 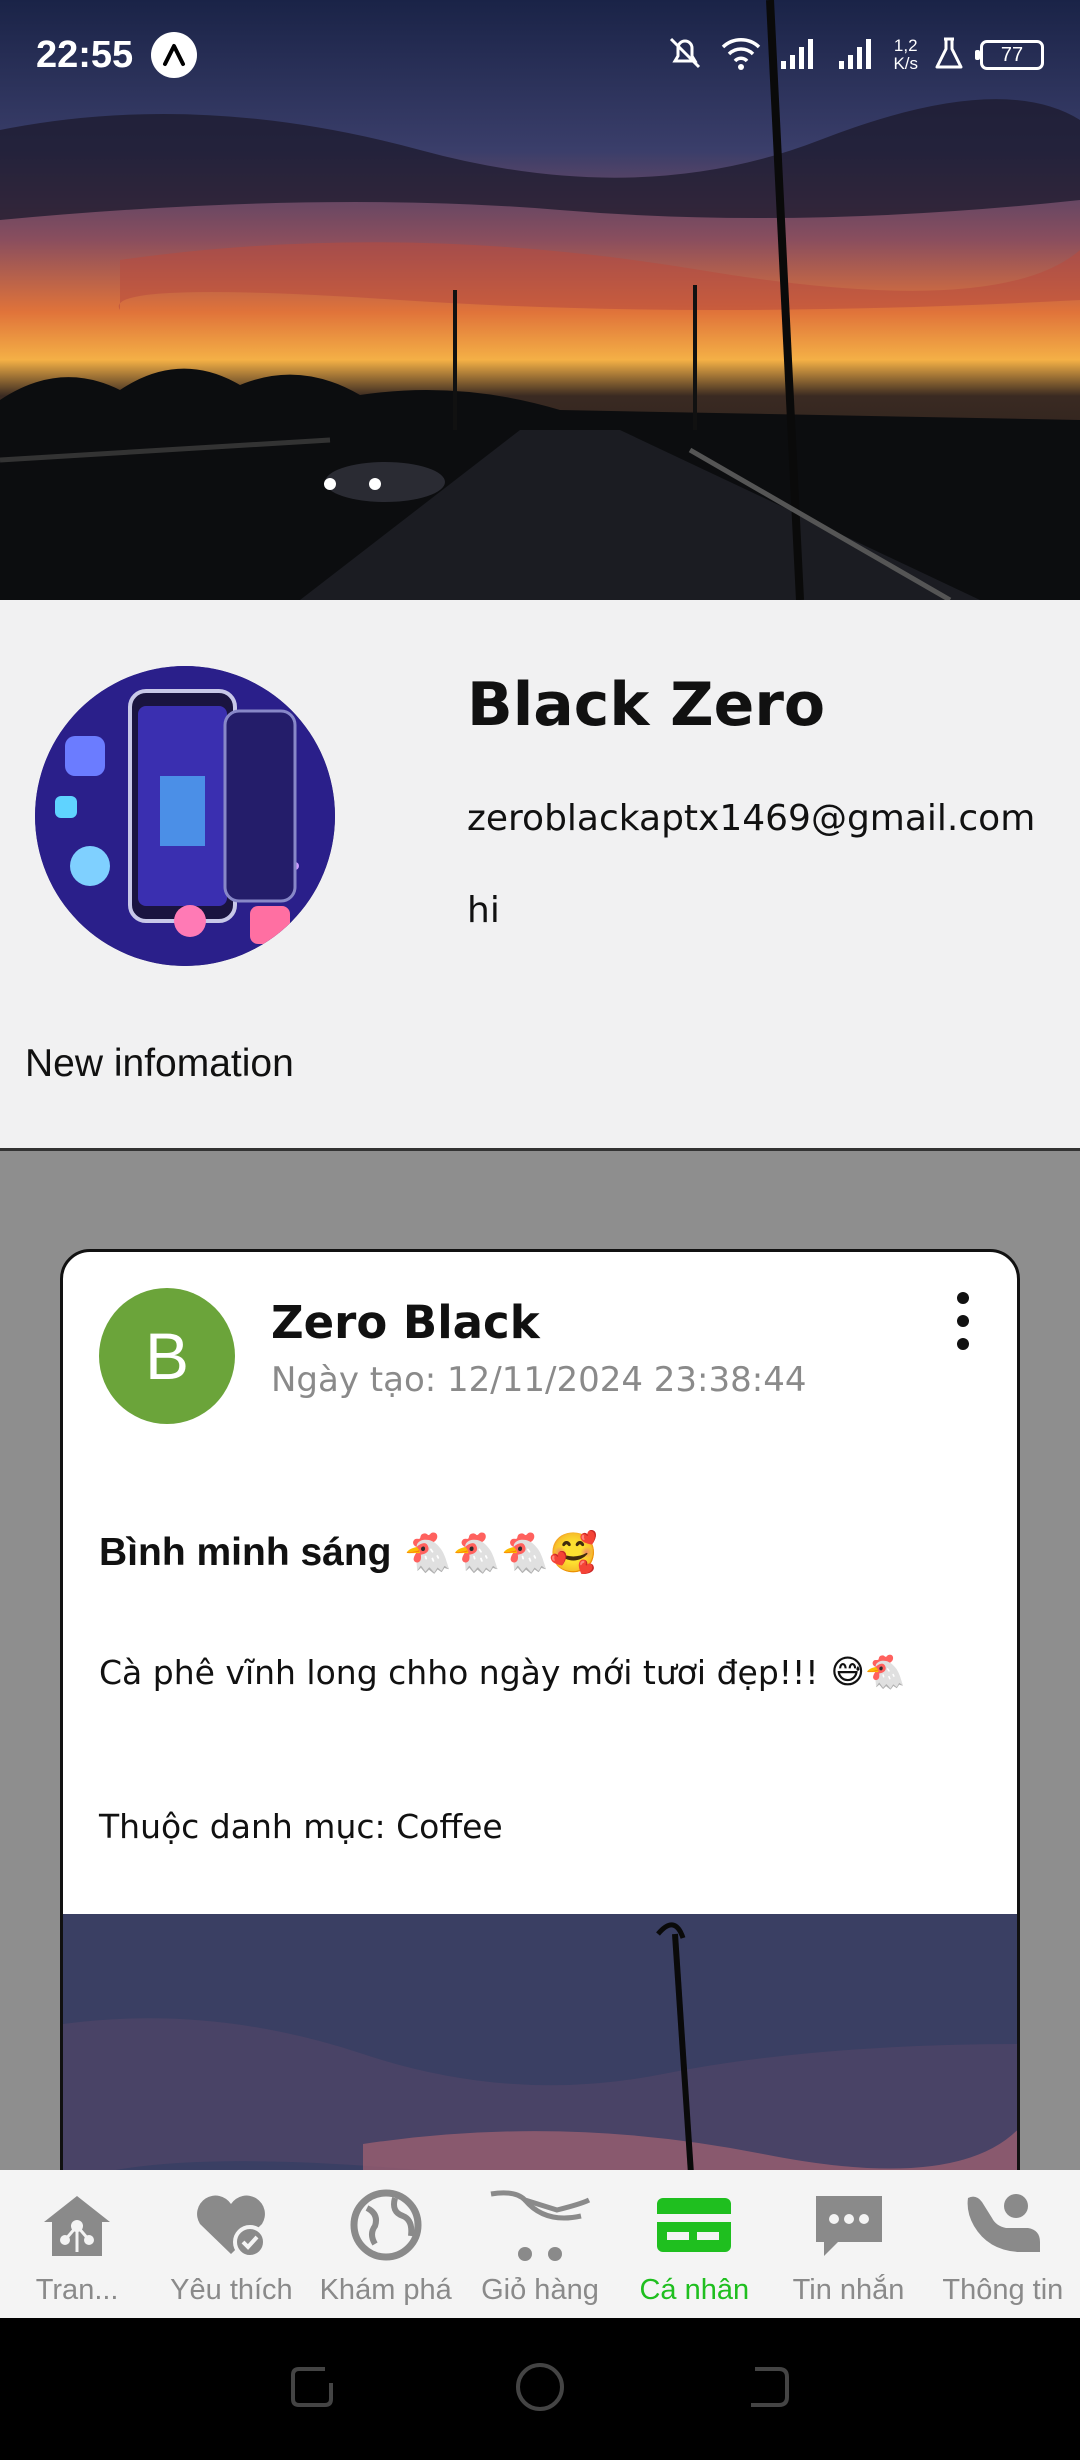 I want to click on status-time: 22:55, so click(x=85, y=54).